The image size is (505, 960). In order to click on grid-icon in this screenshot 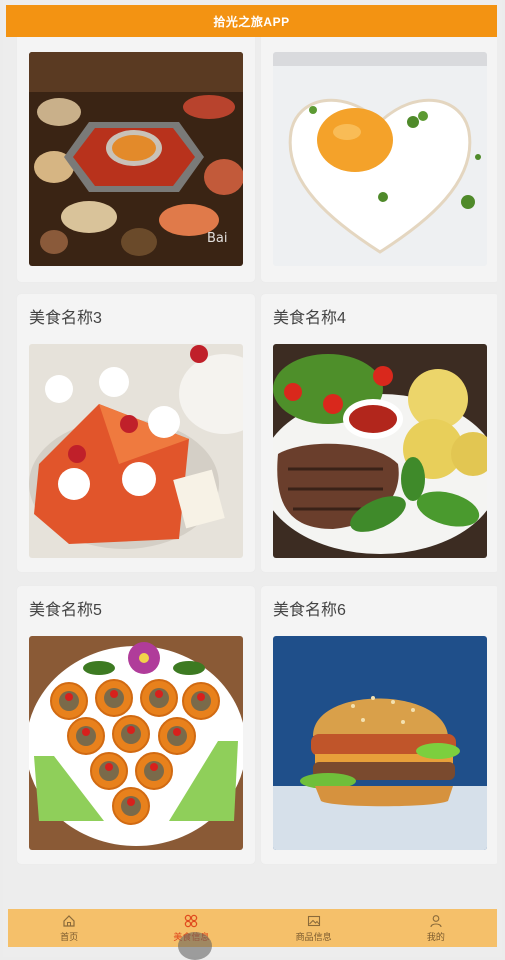, I will do `click(191, 920)`.